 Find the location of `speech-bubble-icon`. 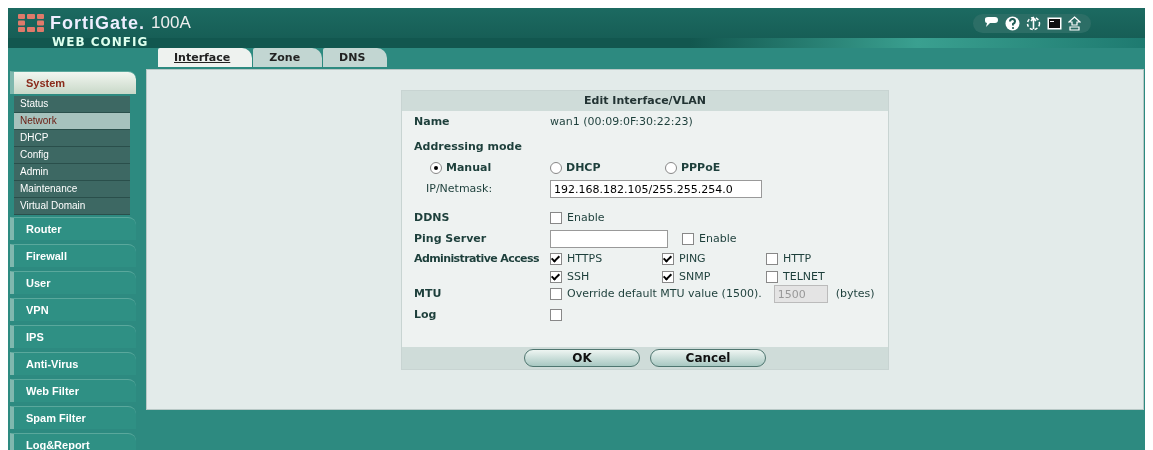

speech-bubble-icon is located at coordinates (991, 23).